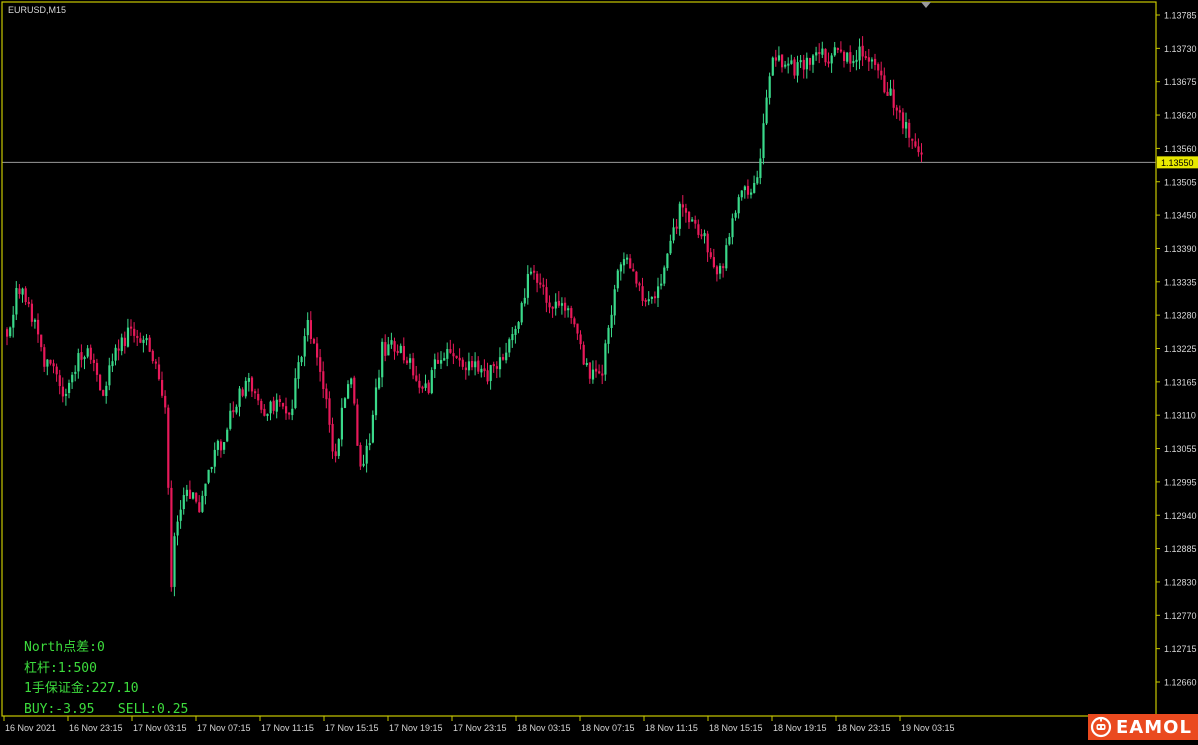  I want to click on logo-text: EAMOL, so click(1154, 727).